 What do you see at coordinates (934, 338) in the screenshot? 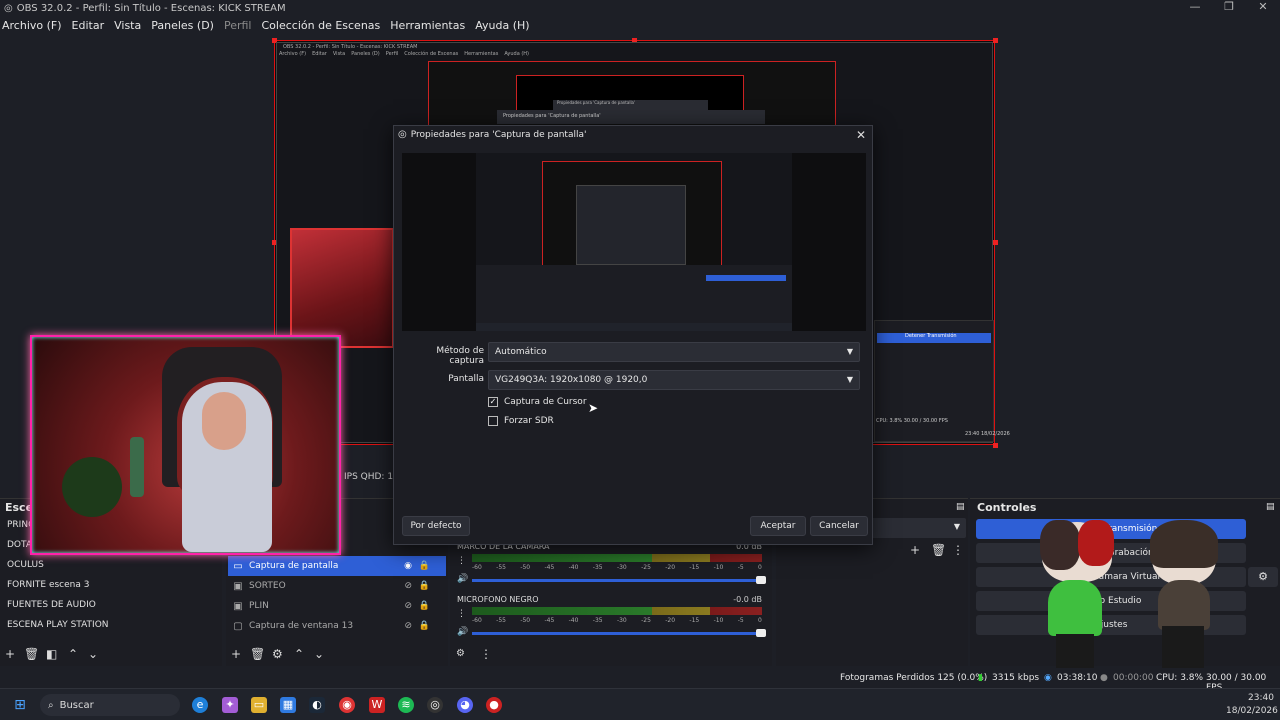
I see `nested-stop-stream: Detener Transmisión` at bounding box center [934, 338].